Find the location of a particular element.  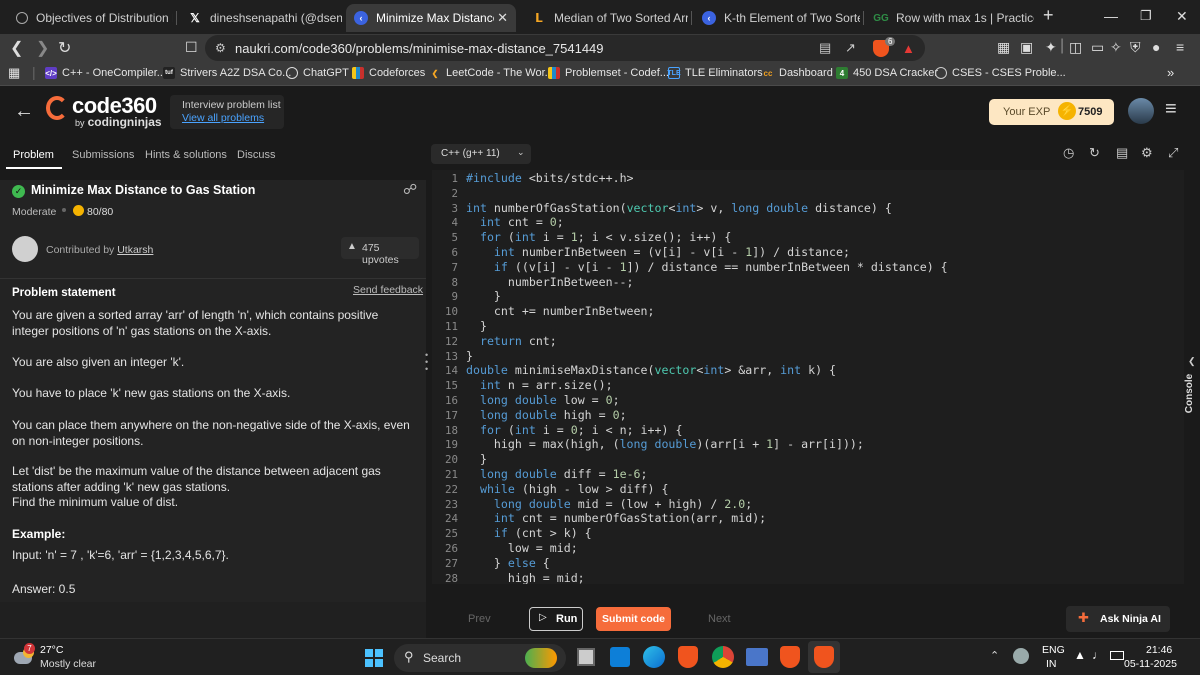

console-toggle: ❮ Console is located at coordinates (1192, 385).